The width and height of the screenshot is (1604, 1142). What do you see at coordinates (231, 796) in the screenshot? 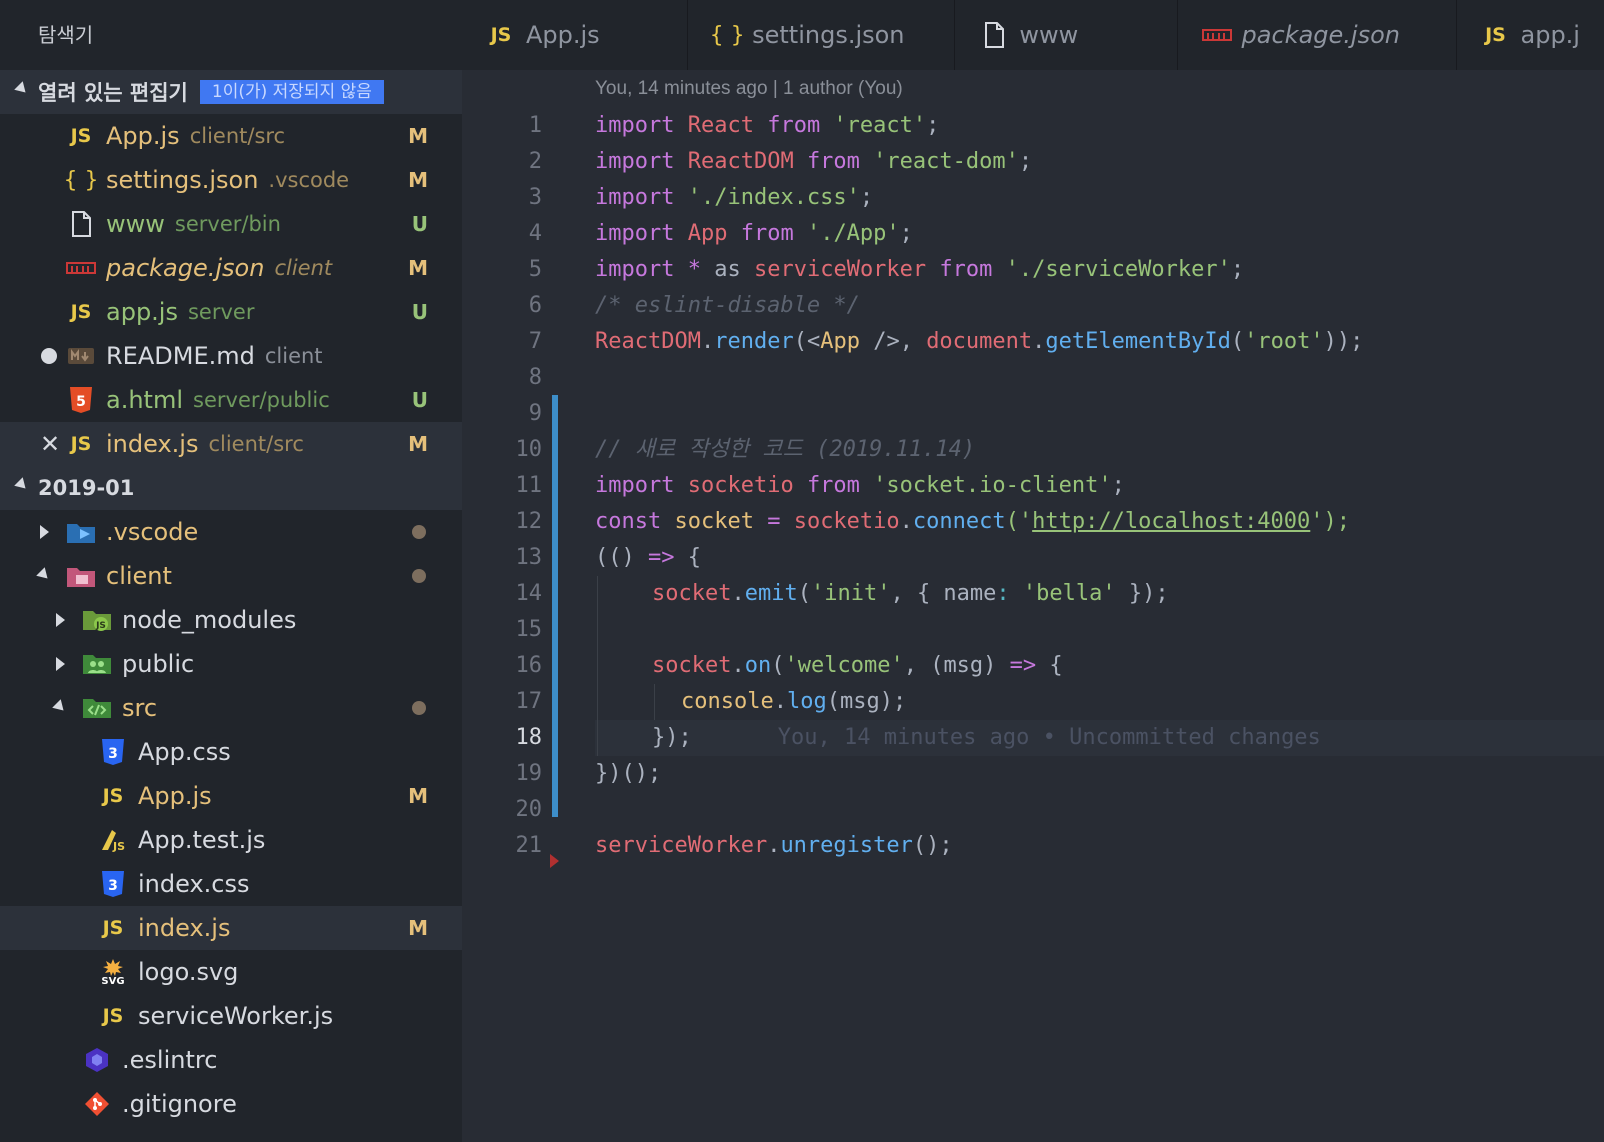
I see `tree-file: JS App.js M` at bounding box center [231, 796].